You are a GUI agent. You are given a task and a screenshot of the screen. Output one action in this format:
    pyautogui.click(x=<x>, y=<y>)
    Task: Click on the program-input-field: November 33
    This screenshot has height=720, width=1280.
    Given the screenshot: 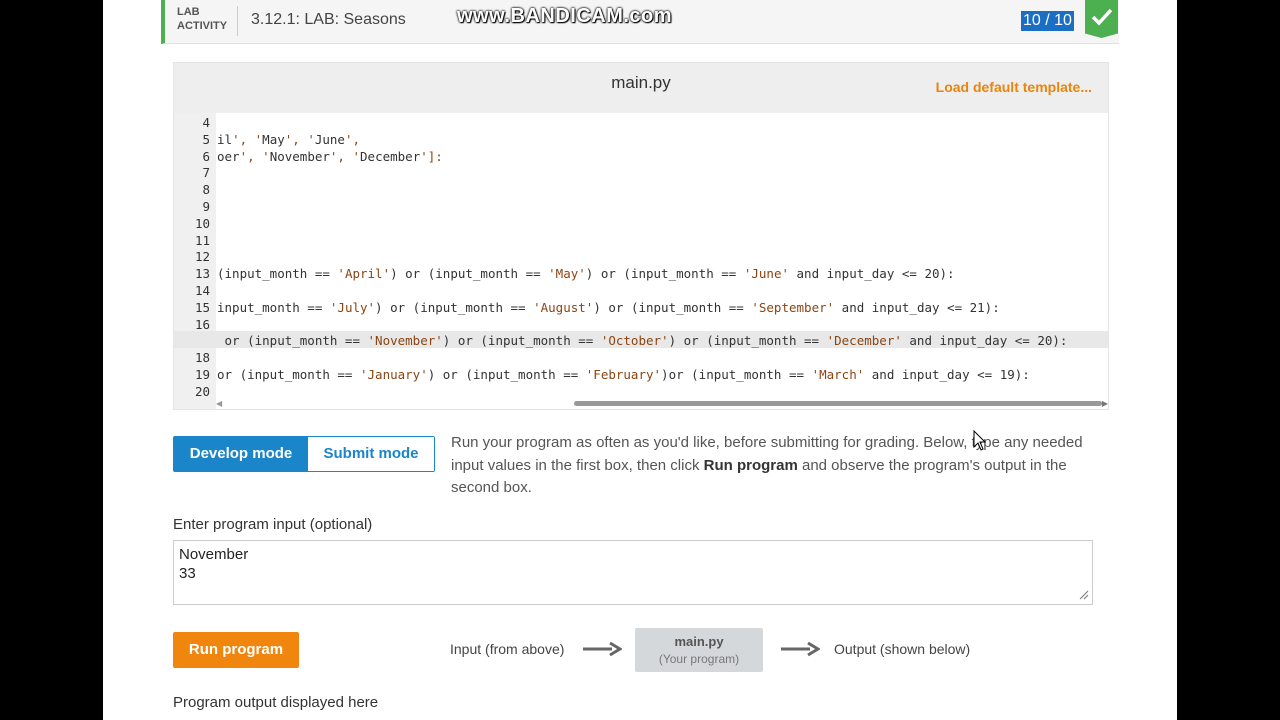 What is the action you would take?
    pyautogui.click(x=633, y=572)
    